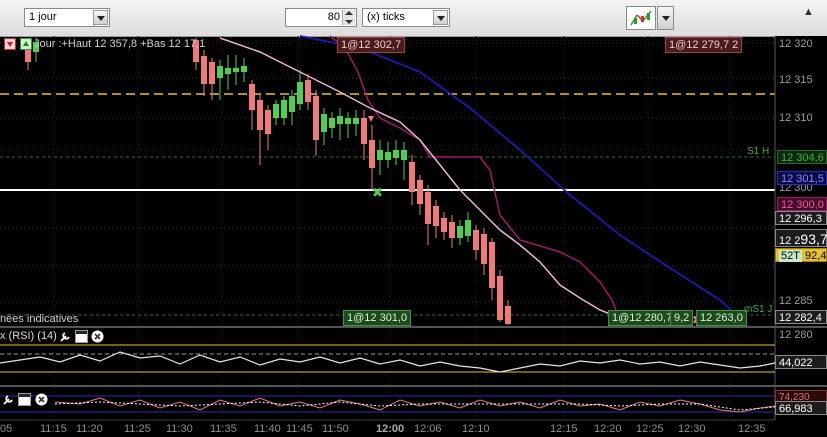 This screenshot has width=827, height=437. What do you see at coordinates (790, 256) in the screenshot?
I see `price-tag-yellow-prefix: 52T` at bounding box center [790, 256].